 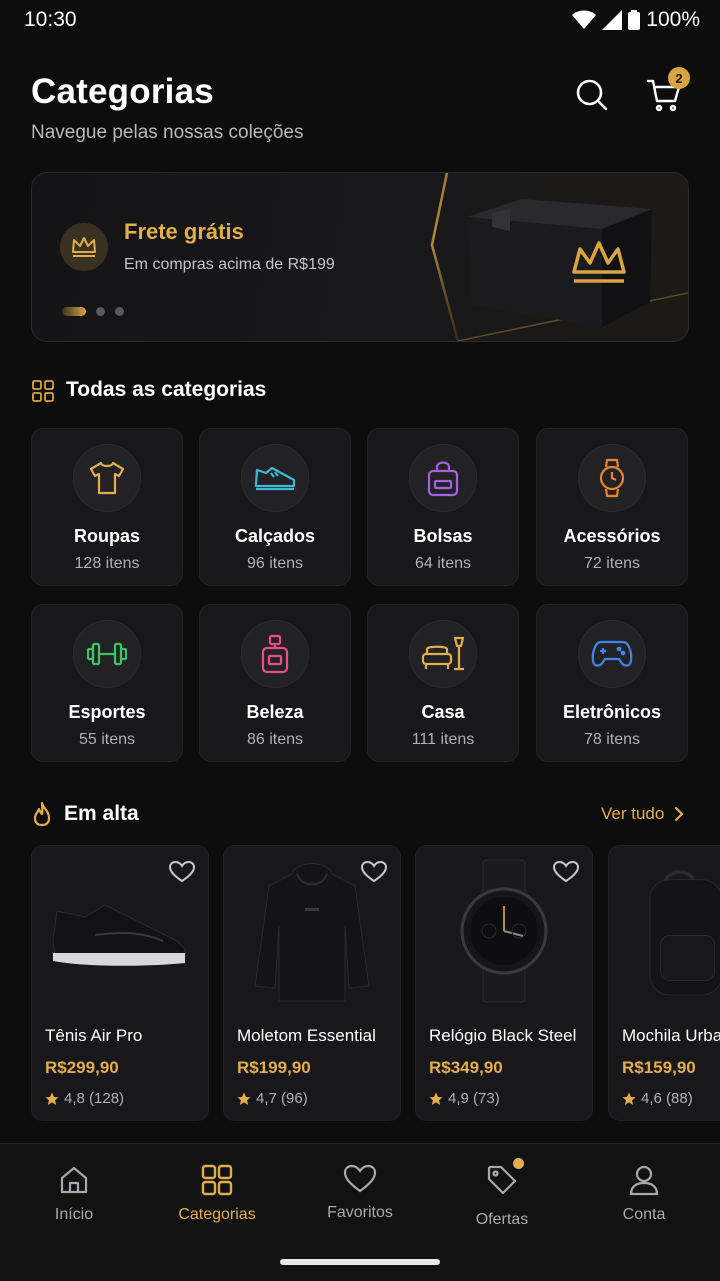 What do you see at coordinates (229, 264) in the screenshot?
I see `banner-subtitle: Em compras acima de R$199` at bounding box center [229, 264].